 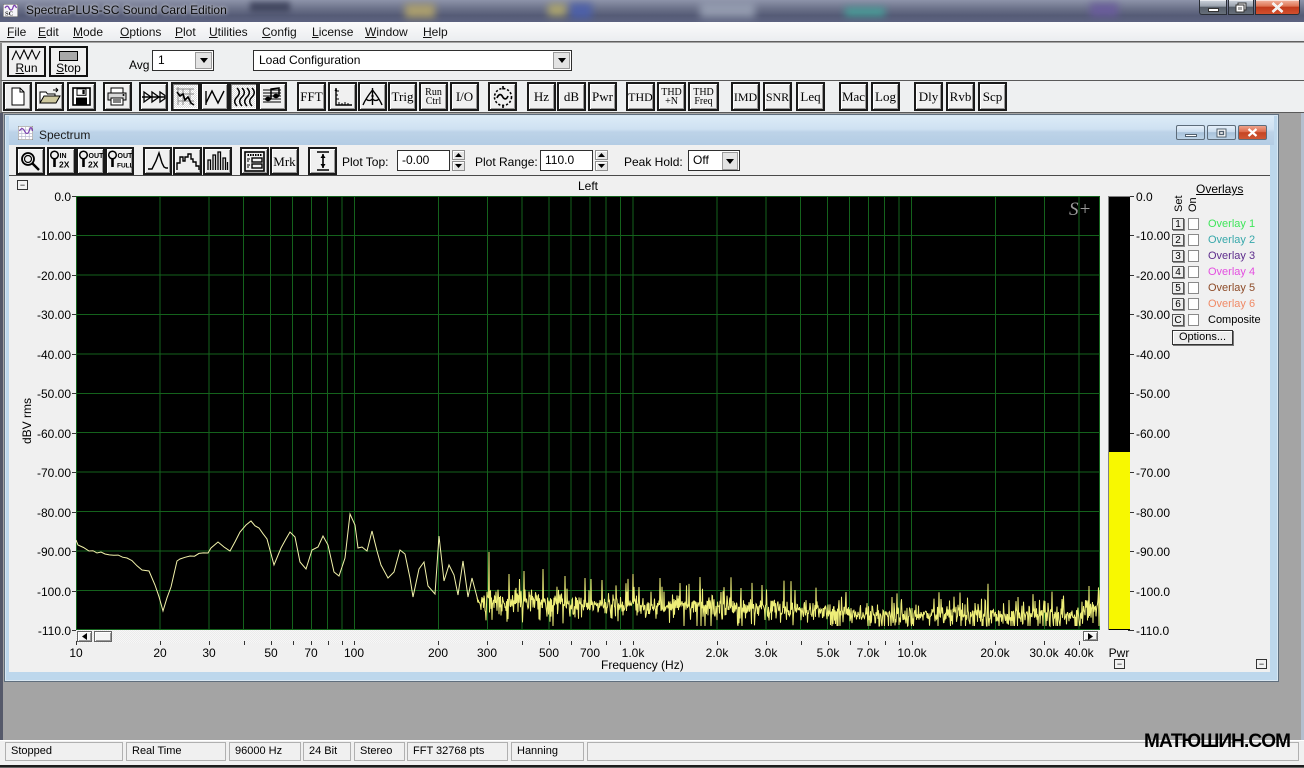 What do you see at coordinates (9, 14) in the screenshot?
I see `svg-text: SC` at bounding box center [9, 14].